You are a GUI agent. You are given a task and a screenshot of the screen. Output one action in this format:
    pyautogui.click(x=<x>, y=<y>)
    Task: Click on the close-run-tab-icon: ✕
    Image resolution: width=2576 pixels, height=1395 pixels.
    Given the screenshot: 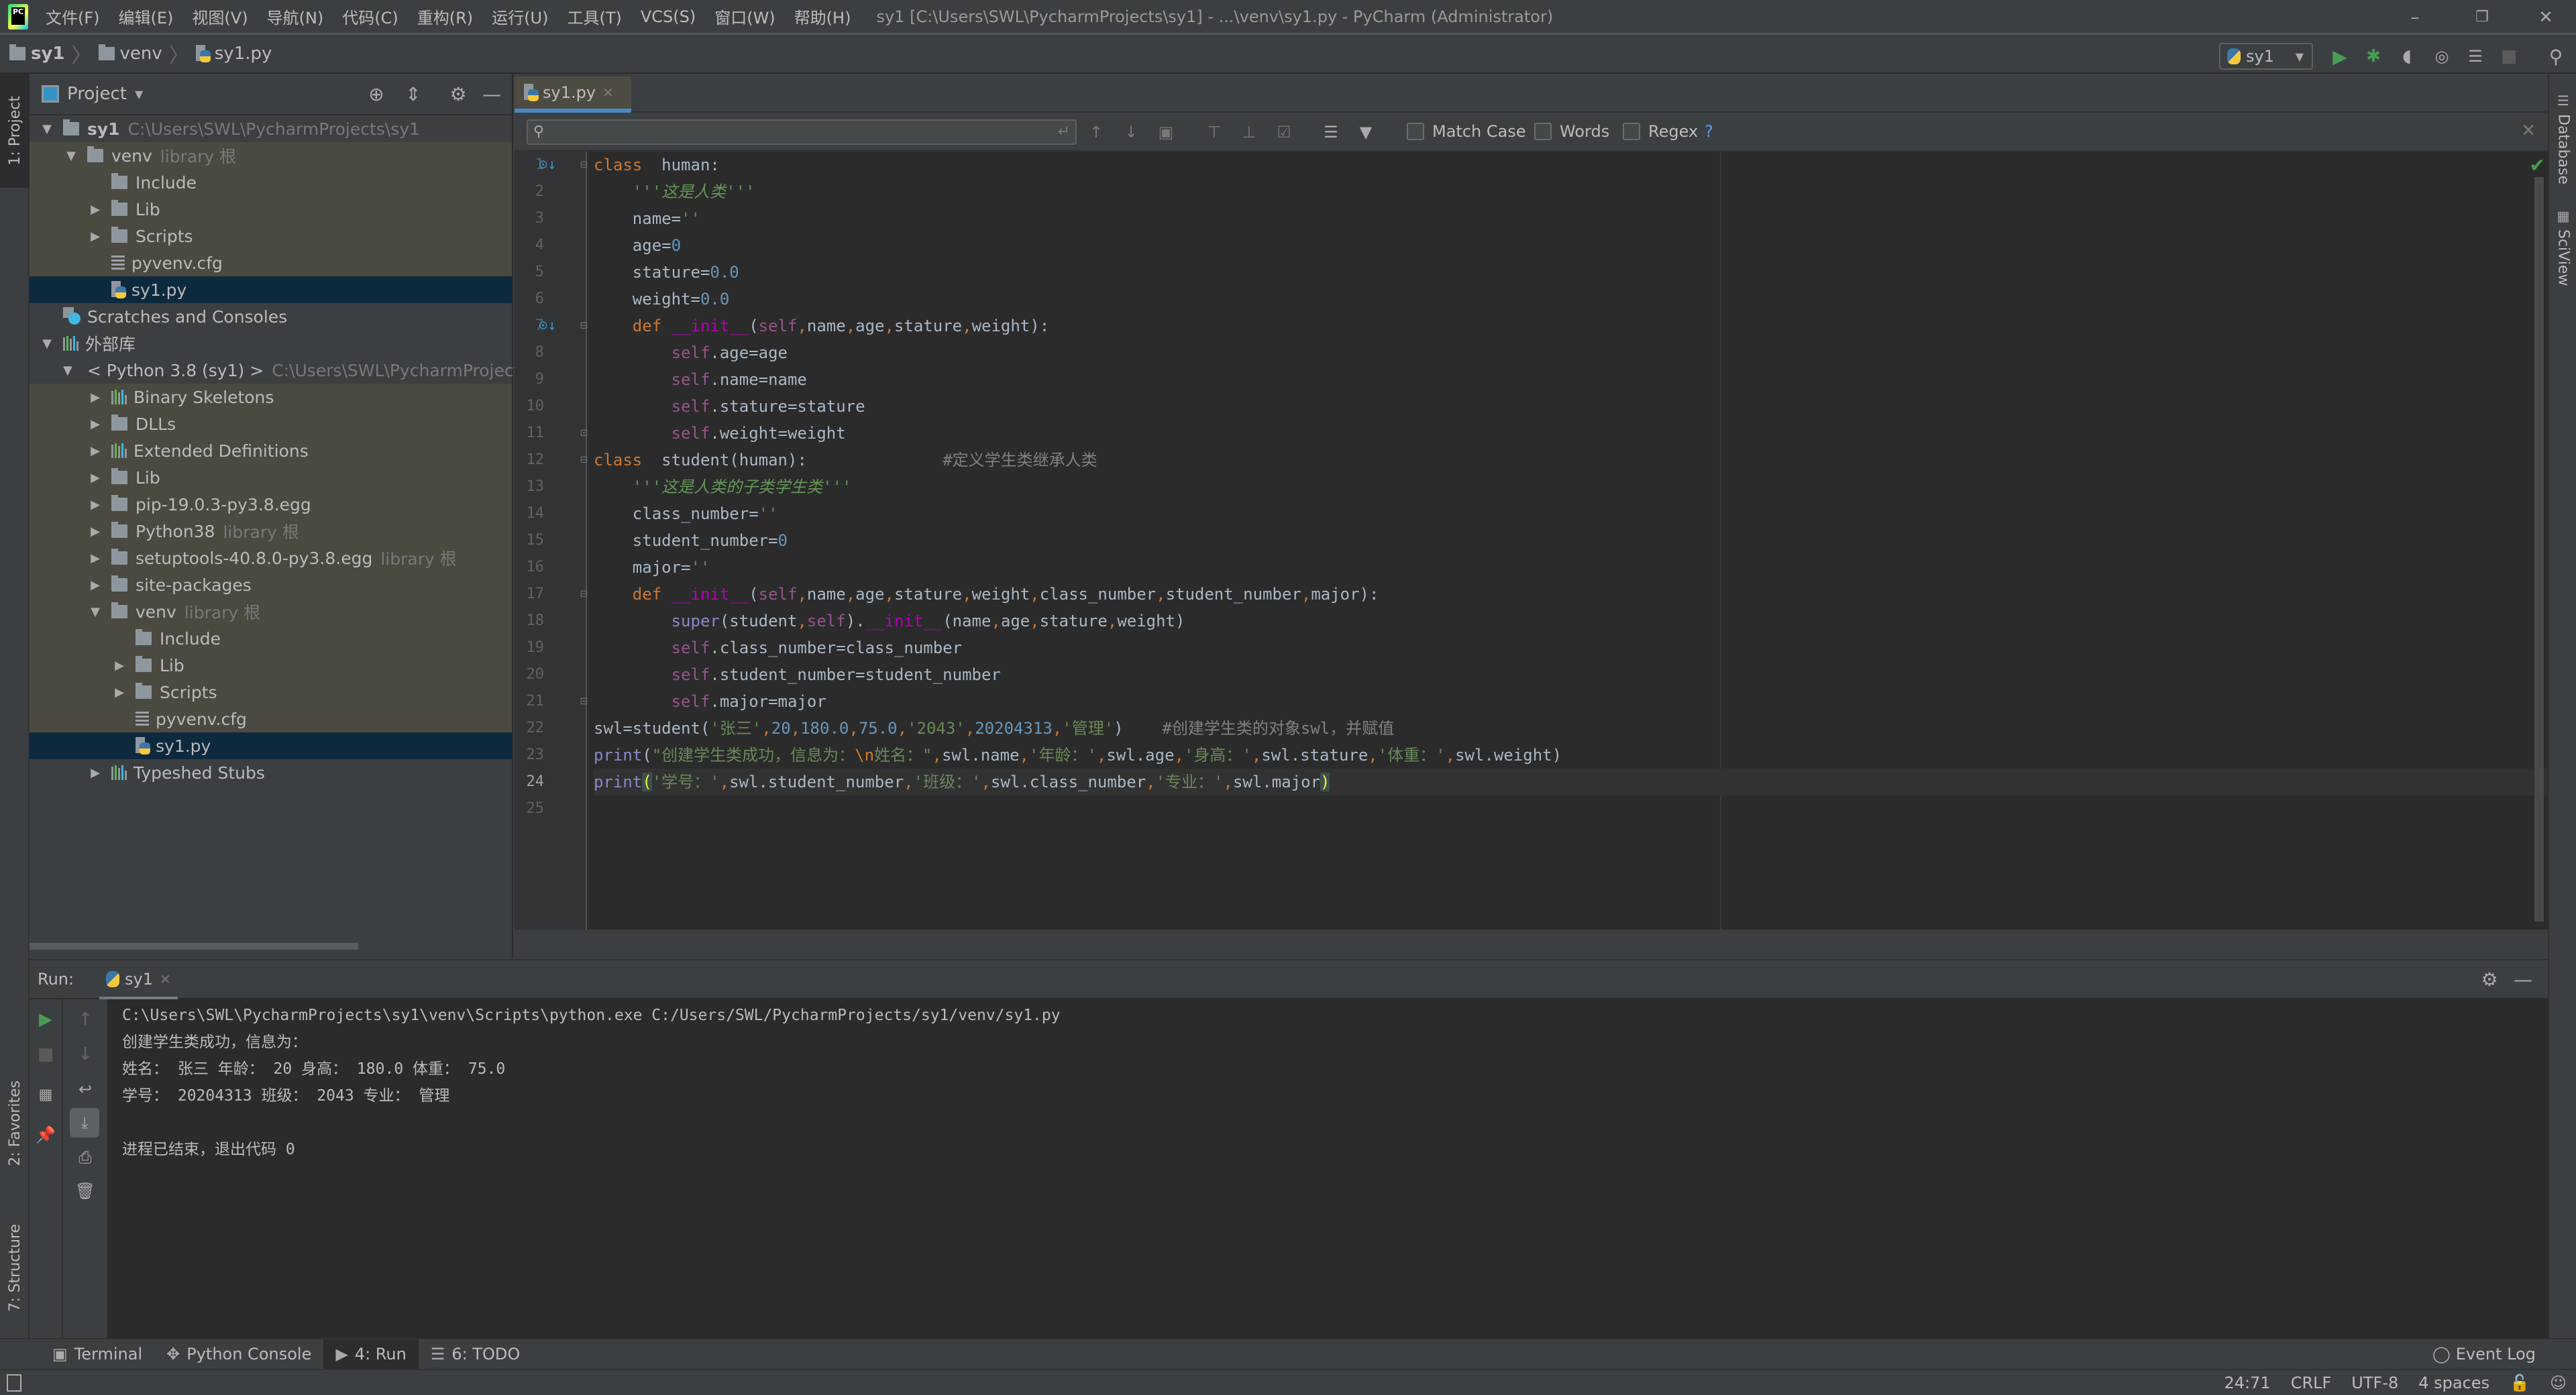 What is the action you would take?
    pyautogui.click(x=165, y=979)
    